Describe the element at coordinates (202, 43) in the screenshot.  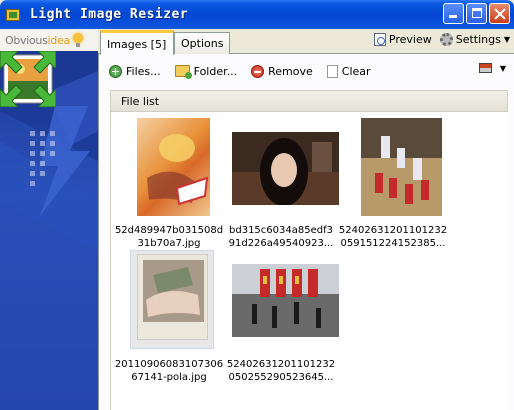
I see `tab-options: Options` at that location.